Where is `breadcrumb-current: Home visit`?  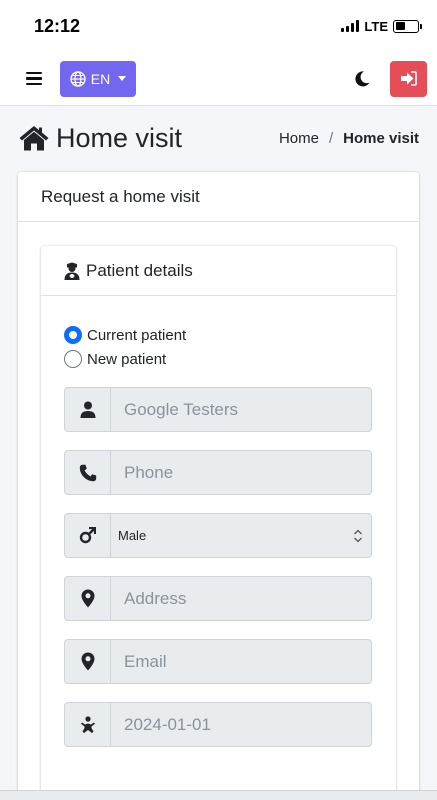
breadcrumb-current: Home visit is located at coordinates (381, 138).